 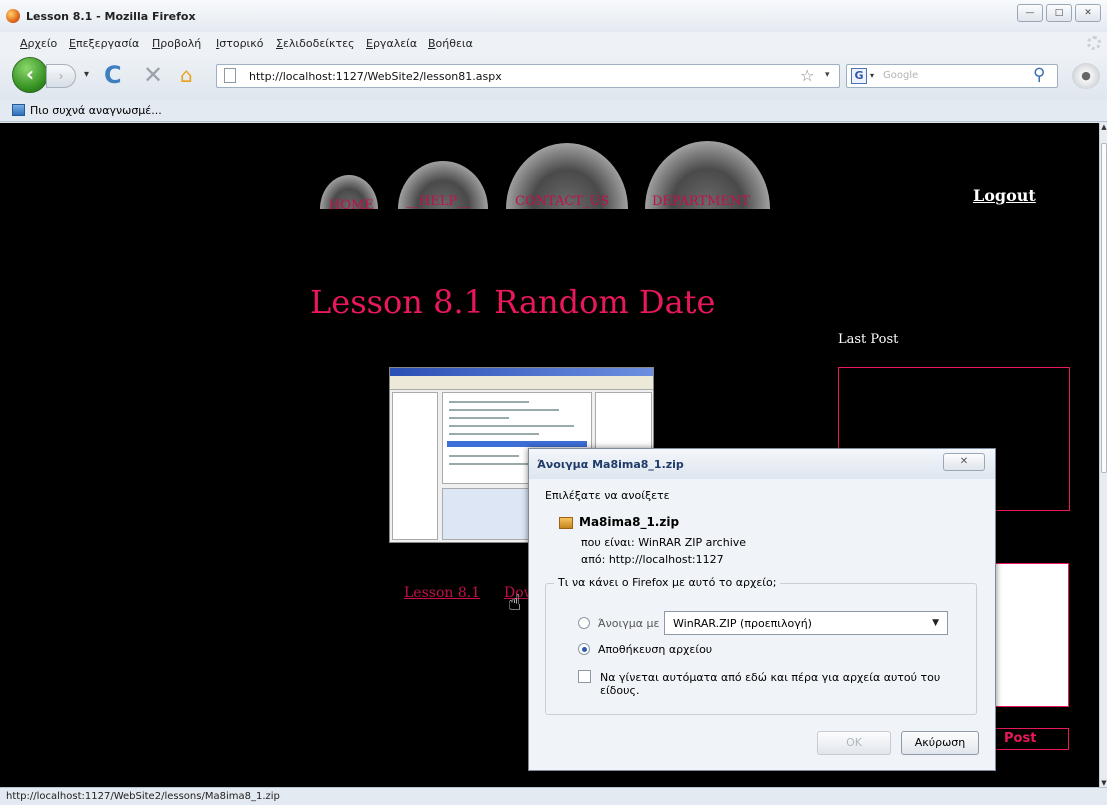 What do you see at coordinates (513, 302) in the screenshot?
I see `page-title: Lesson 8.1 Random Date` at bounding box center [513, 302].